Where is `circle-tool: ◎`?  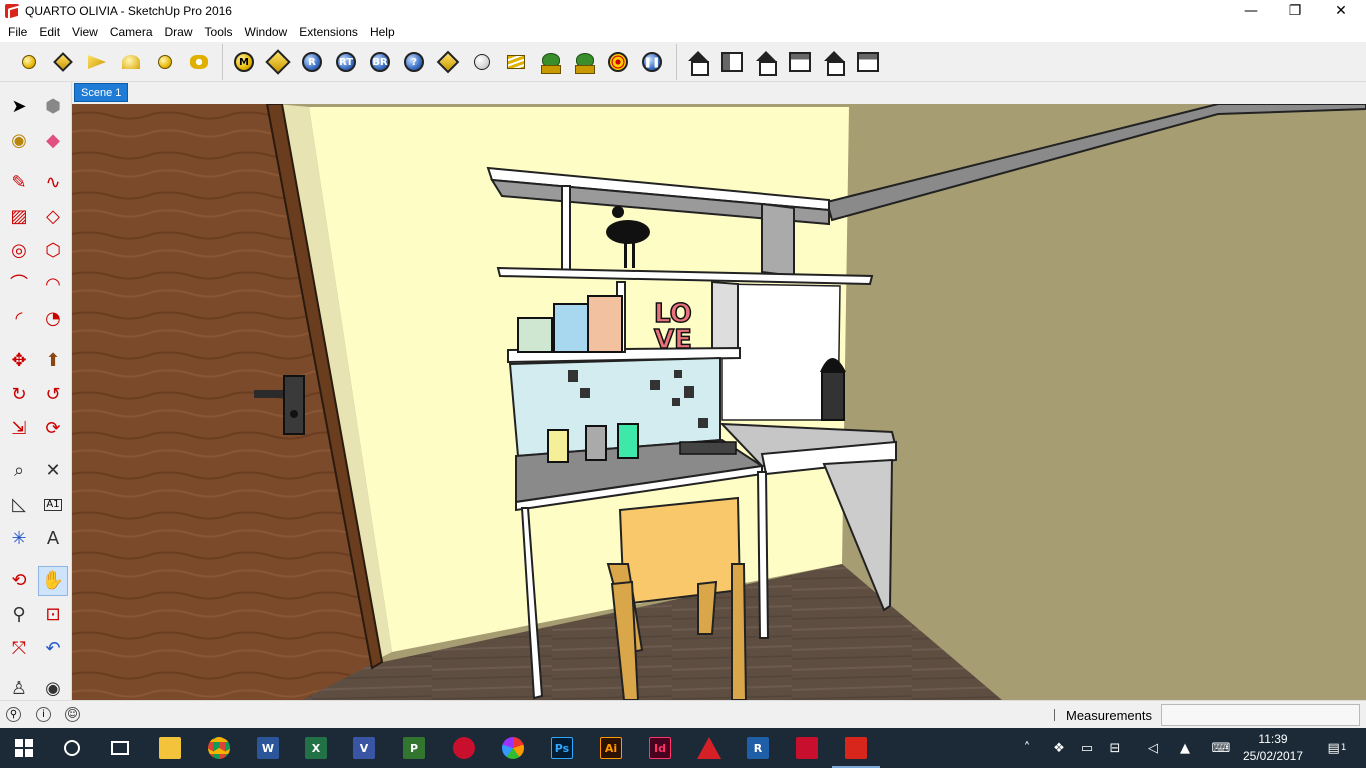 circle-tool: ◎ is located at coordinates (19, 251).